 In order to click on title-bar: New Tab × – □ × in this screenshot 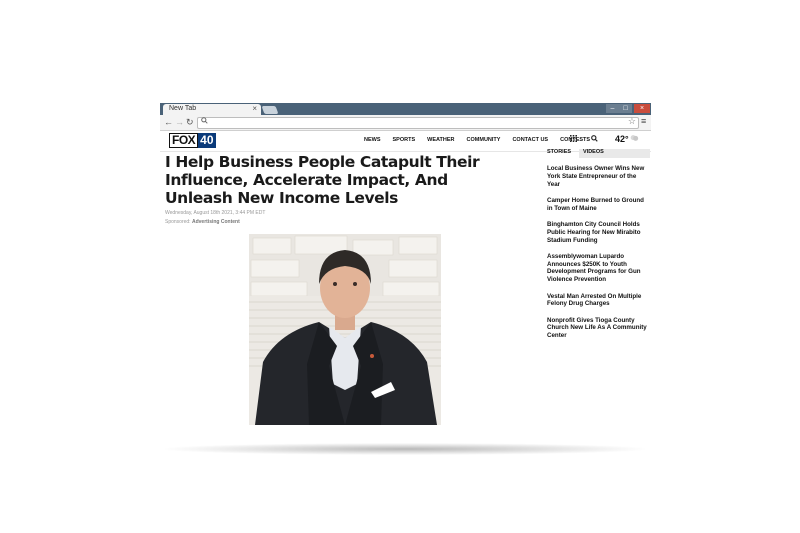, I will do `click(405, 109)`.